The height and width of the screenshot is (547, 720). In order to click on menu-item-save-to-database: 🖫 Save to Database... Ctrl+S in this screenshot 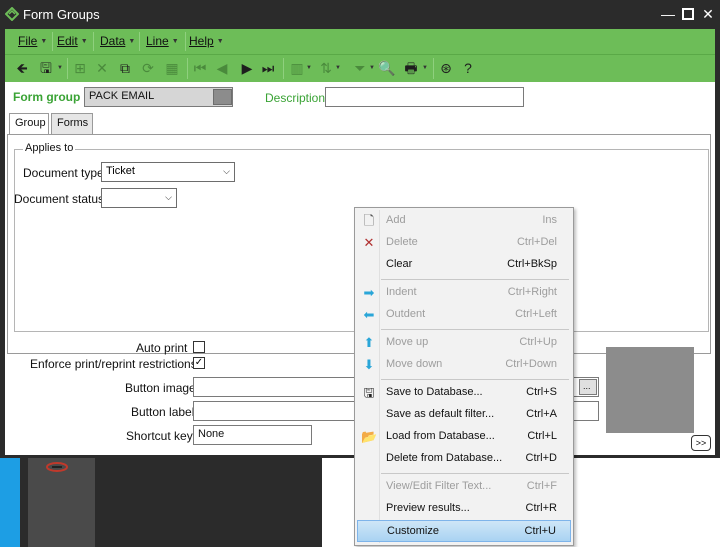, I will do `click(464, 393)`.